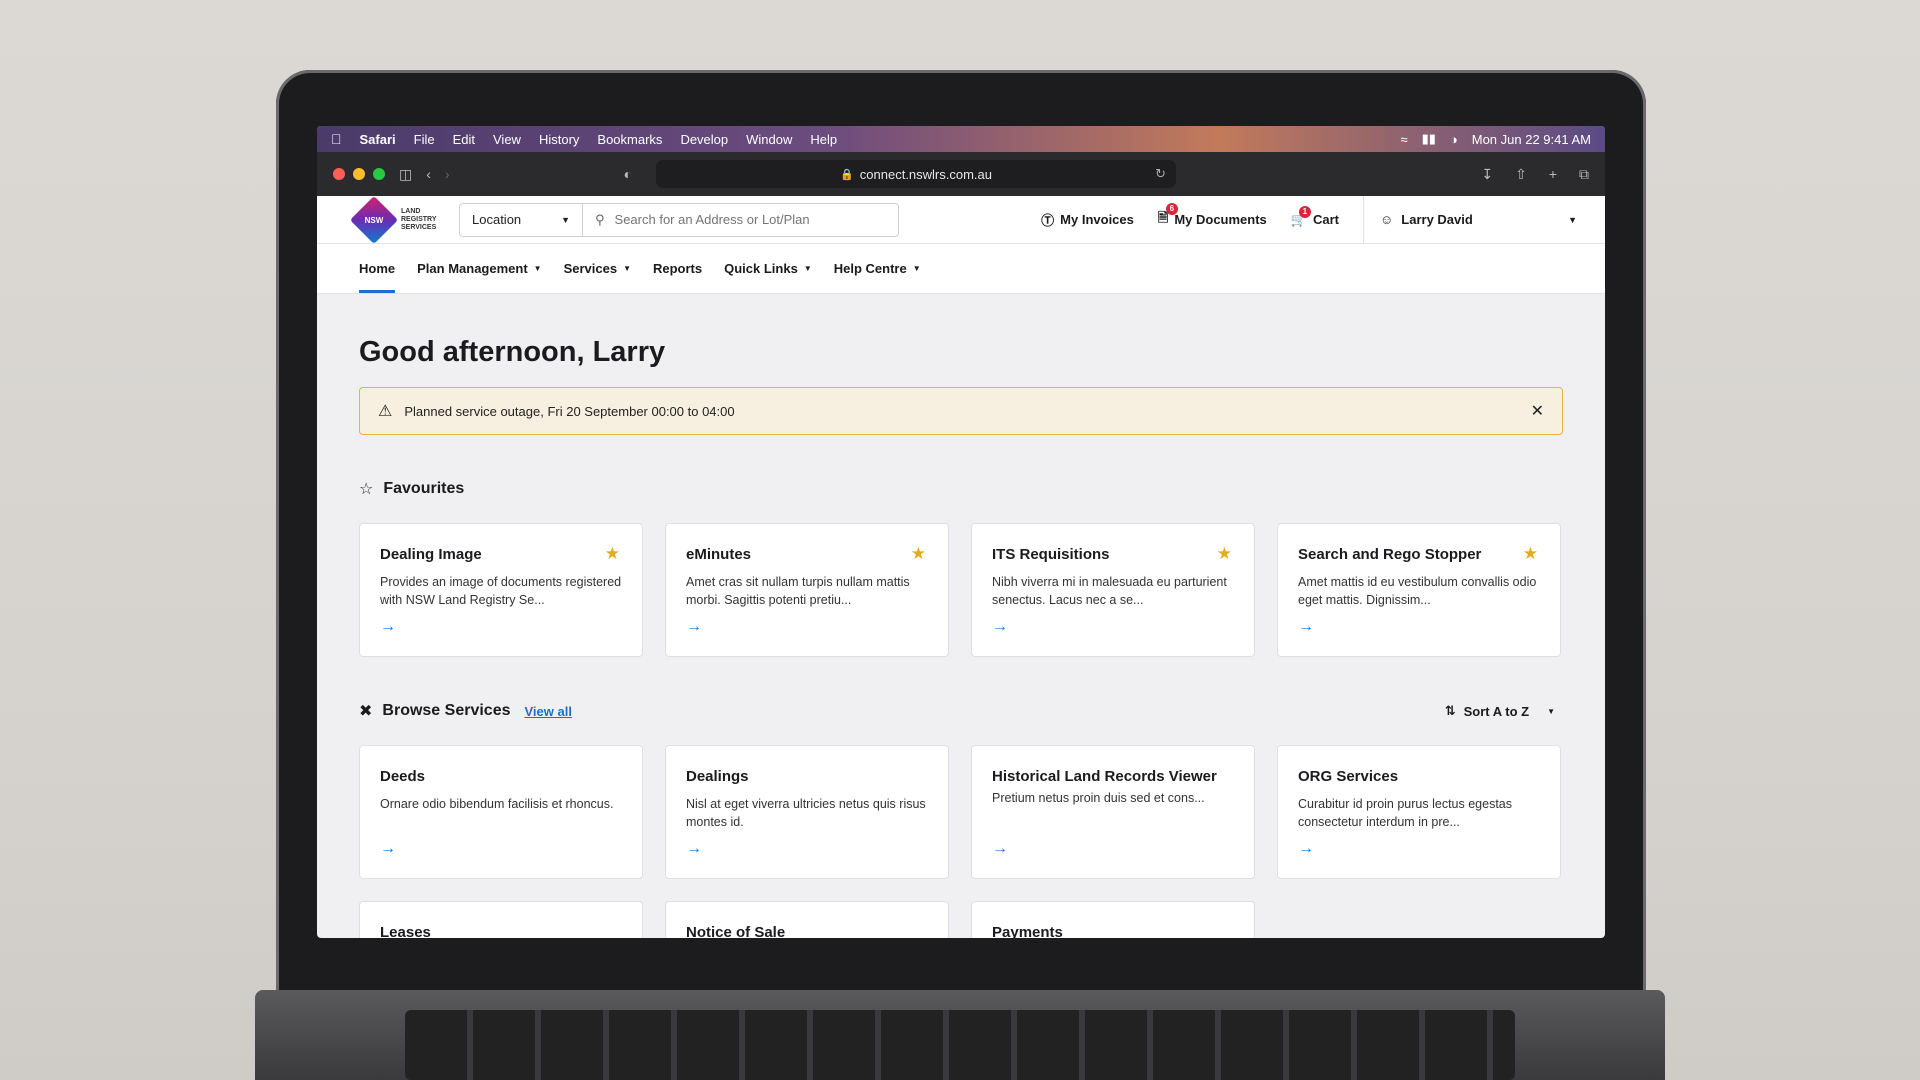 This screenshot has width=1920, height=1080. I want to click on service-card: Notice of Sale, so click(807, 919).